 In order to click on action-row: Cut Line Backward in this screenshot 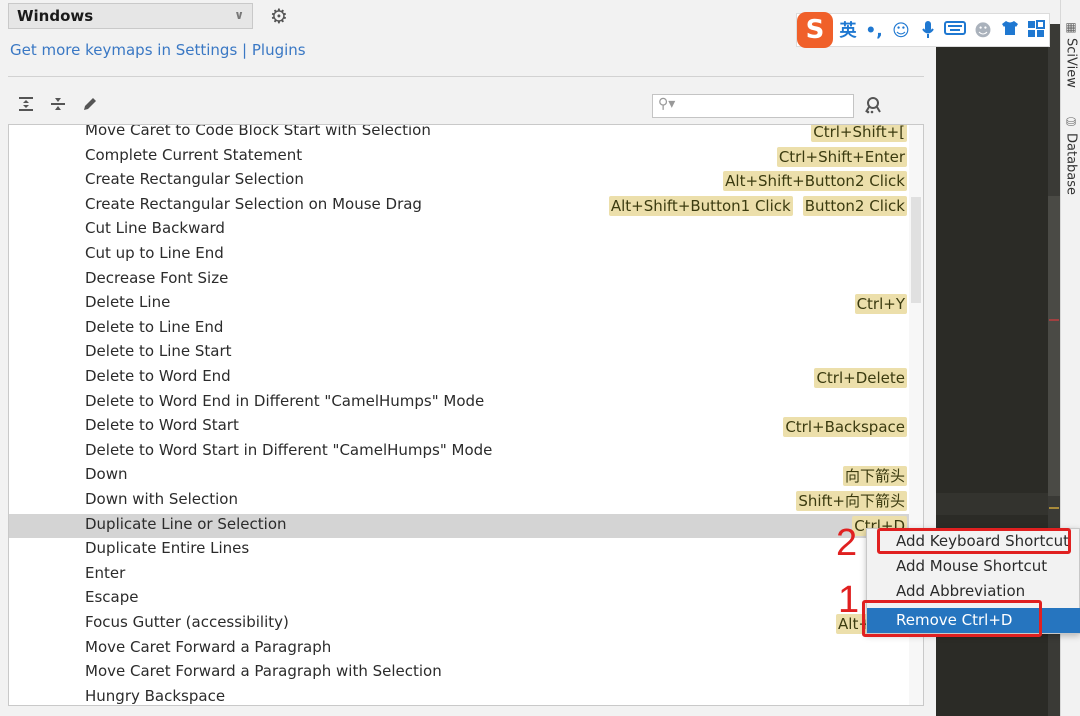, I will do `click(459, 230)`.